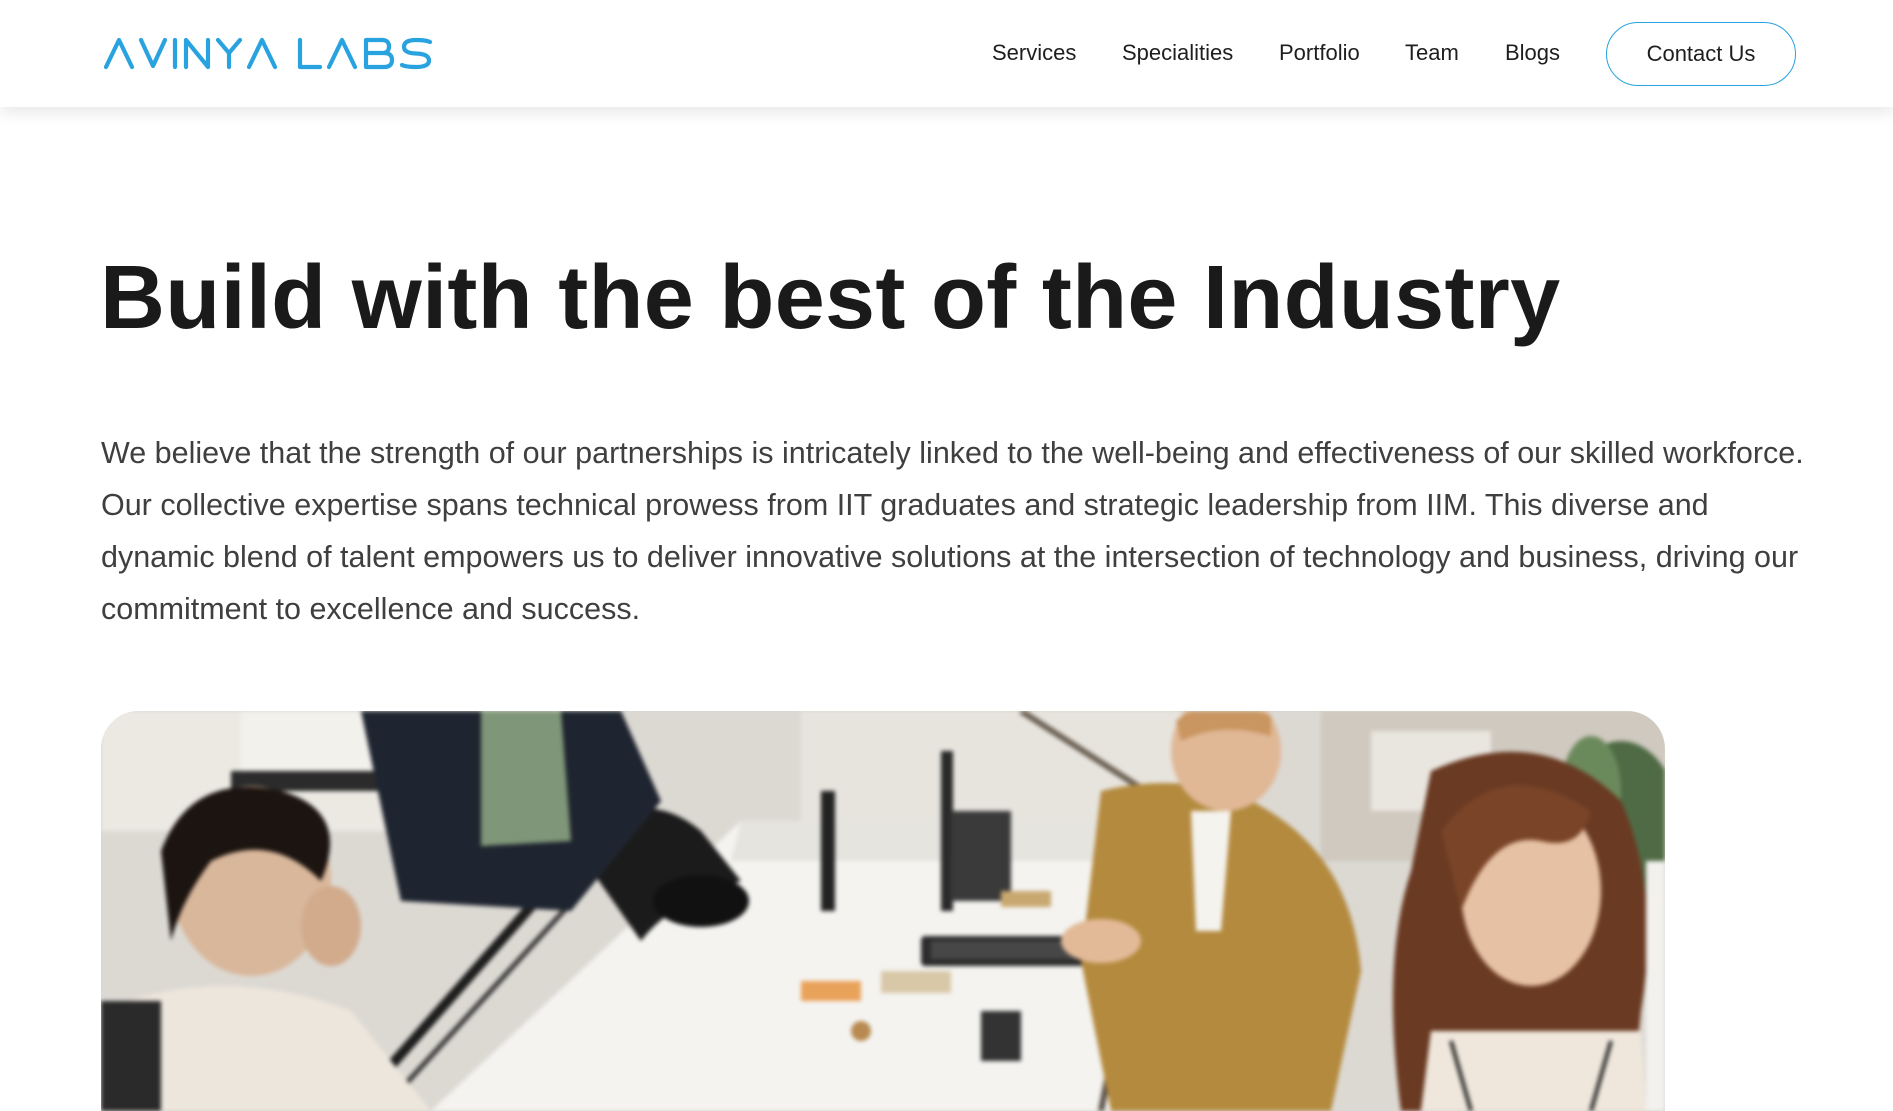 This screenshot has height=1111, width=1893. What do you see at coordinates (830, 298) in the screenshot?
I see `page-title: Build with the best of the Industry` at bounding box center [830, 298].